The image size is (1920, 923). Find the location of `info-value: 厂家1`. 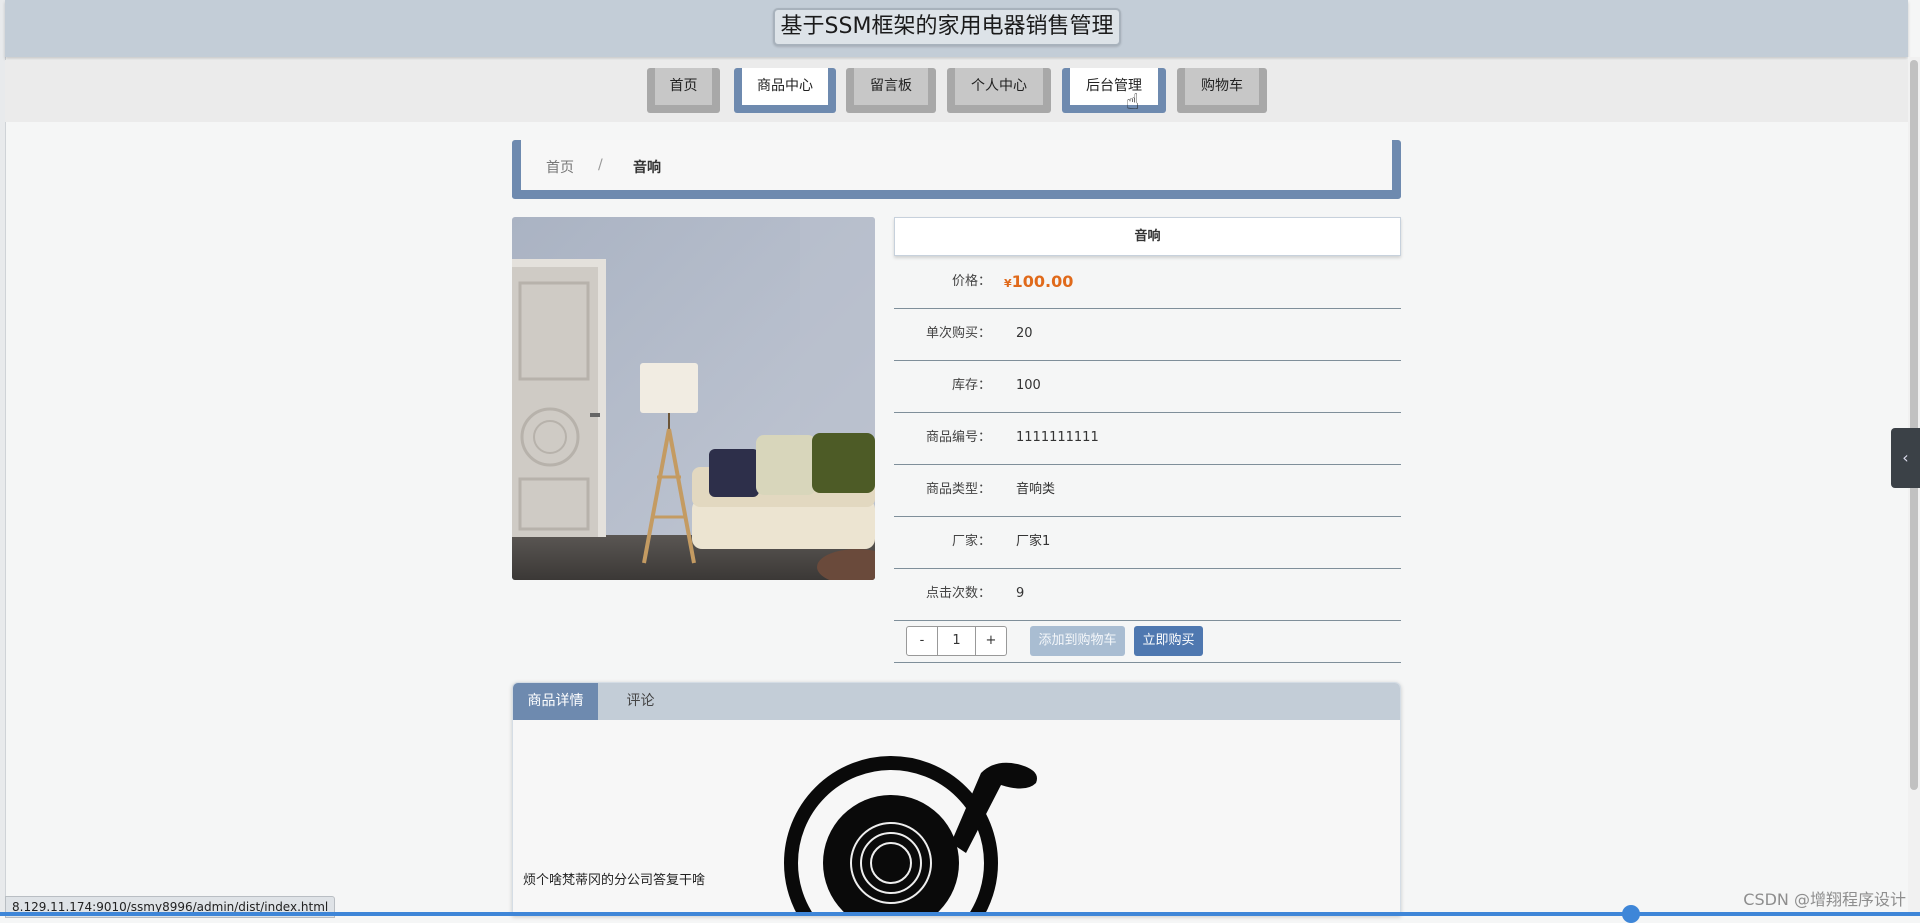

info-value: 厂家1 is located at coordinates (1033, 541).